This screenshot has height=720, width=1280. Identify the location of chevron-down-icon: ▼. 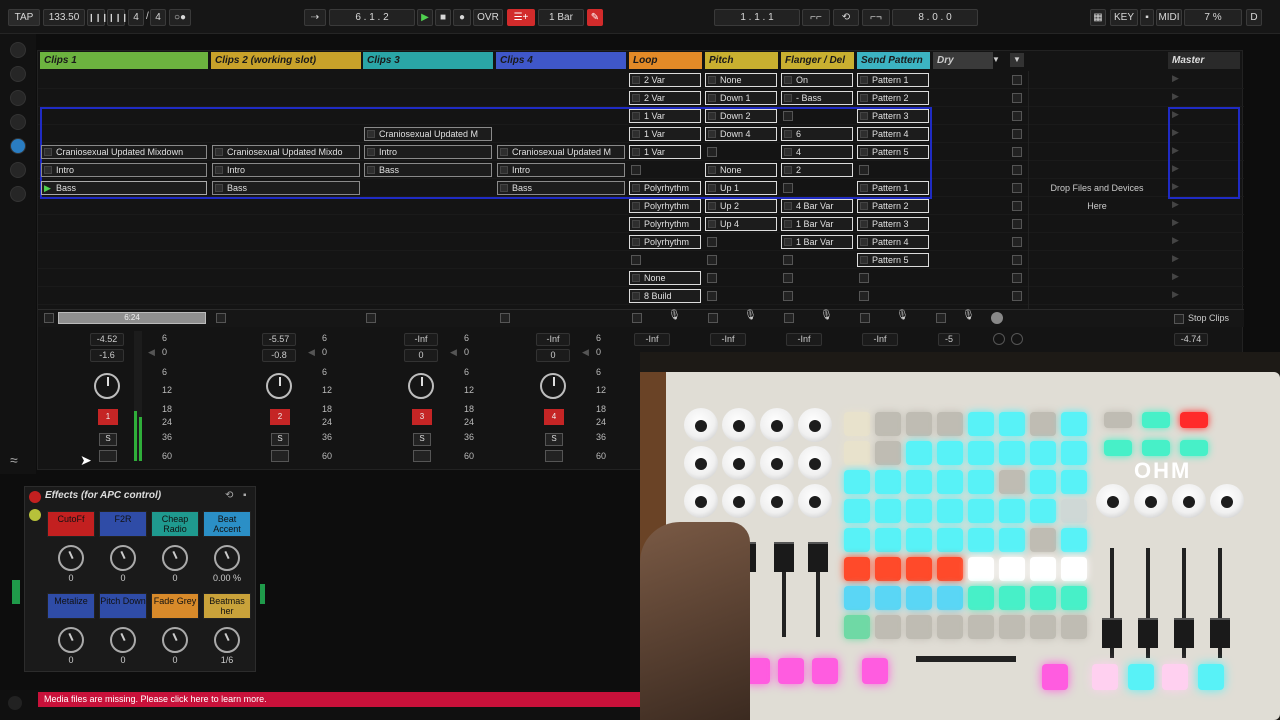
(1017, 60).